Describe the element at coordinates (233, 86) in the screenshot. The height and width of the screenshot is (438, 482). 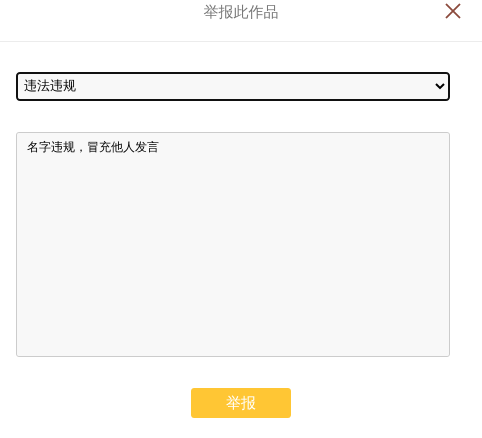
I see `reason-dropdown: 违法违规` at that location.